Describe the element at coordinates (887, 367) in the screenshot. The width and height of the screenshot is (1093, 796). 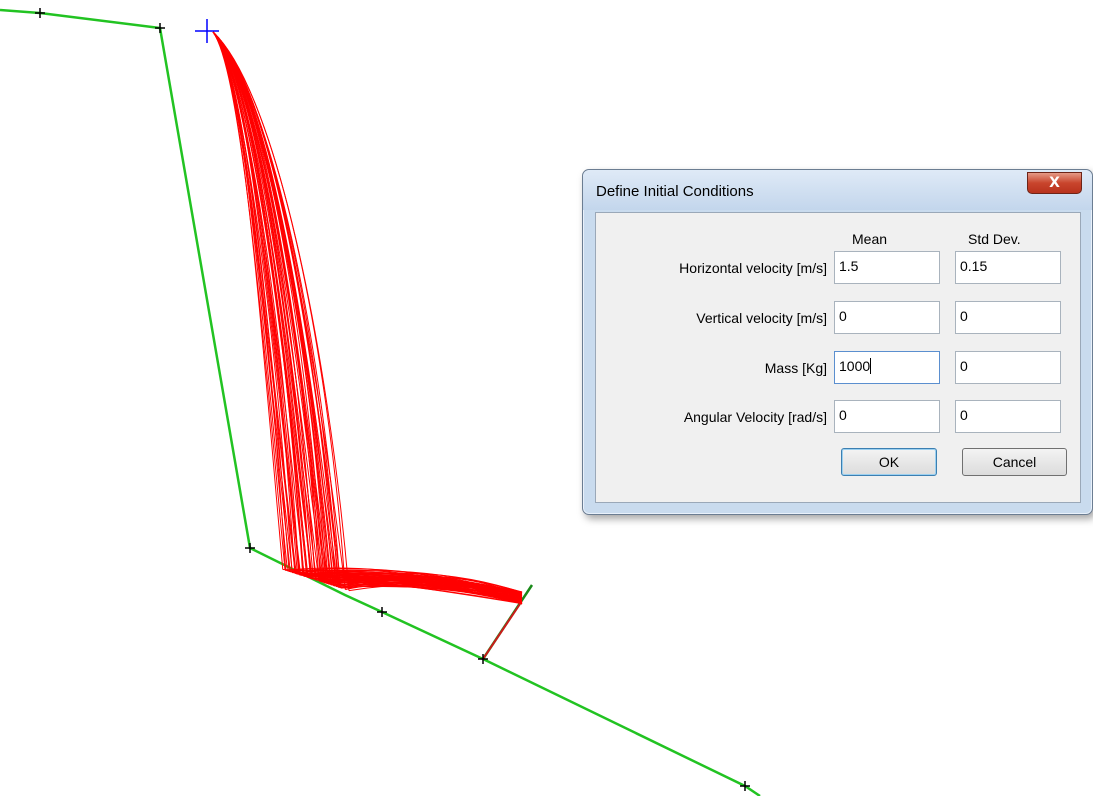
I see `mass-mean-input: 1000` at that location.